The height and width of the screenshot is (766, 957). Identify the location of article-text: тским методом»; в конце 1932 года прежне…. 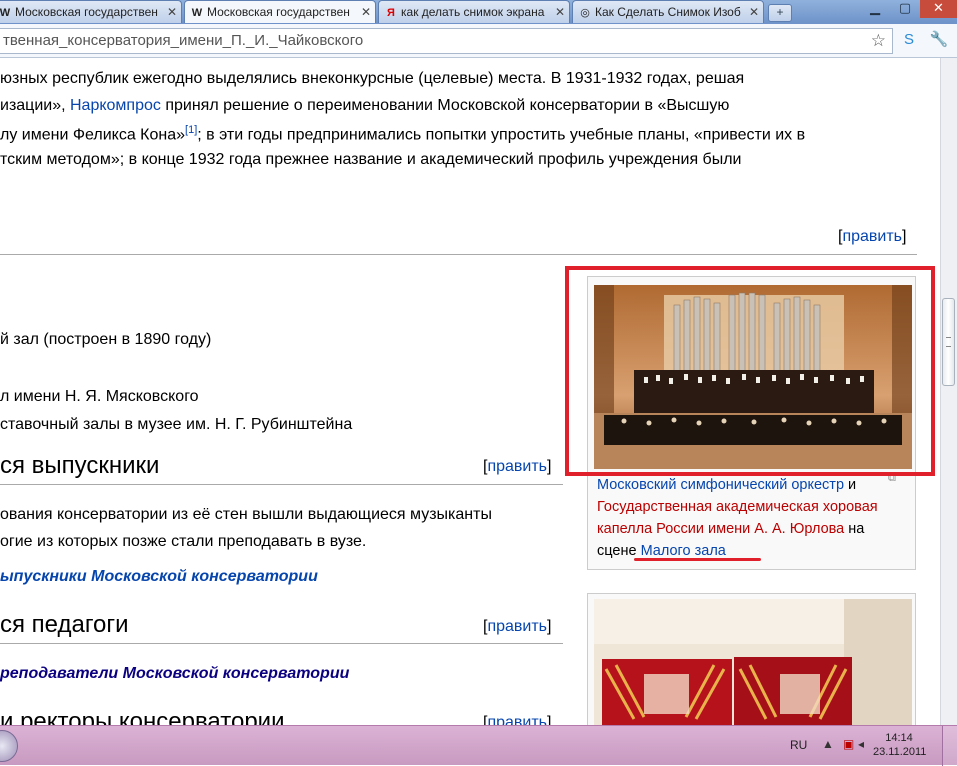
(371, 159).